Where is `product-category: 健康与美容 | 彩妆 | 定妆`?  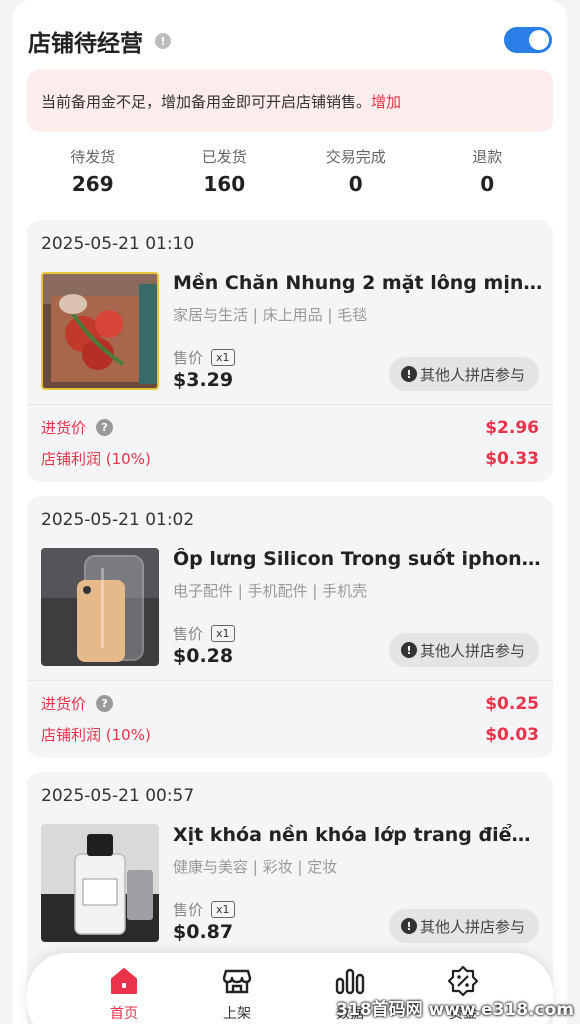 product-category: 健康与美容 | 彩妆 | 定妆 is located at coordinates (255, 867).